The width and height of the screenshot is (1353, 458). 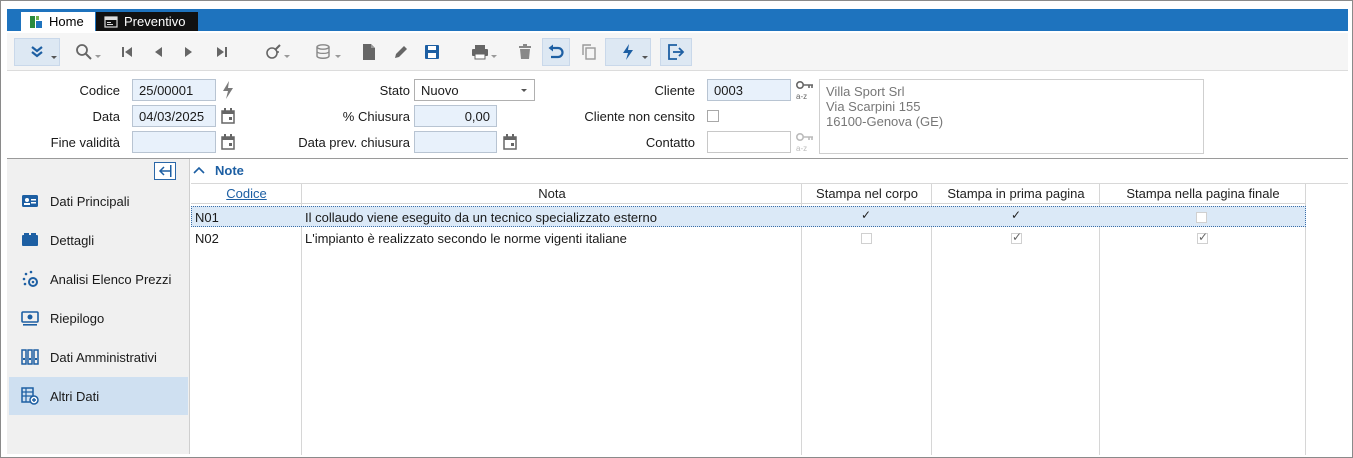 What do you see at coordinates (158, 52) in the screenshot?
I see `previous-record-button` at bounding box center [158, 52].